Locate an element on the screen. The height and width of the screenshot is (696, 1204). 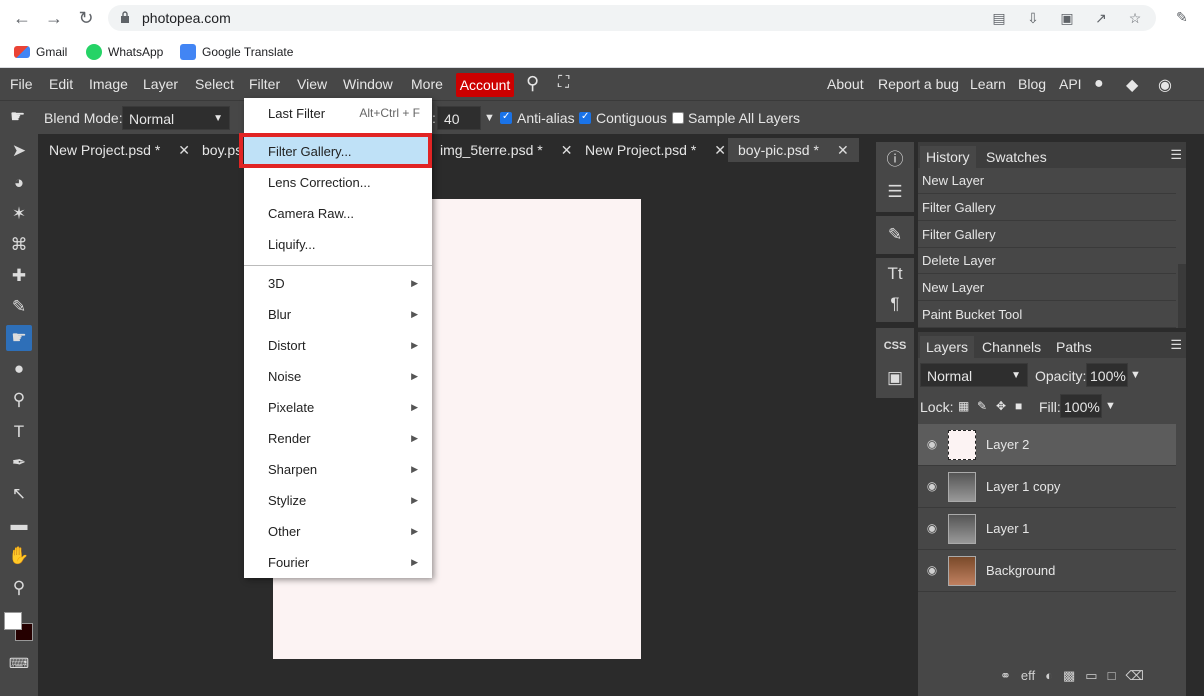
facebook-icon: ◉ is located at coordinates (1165, 85).